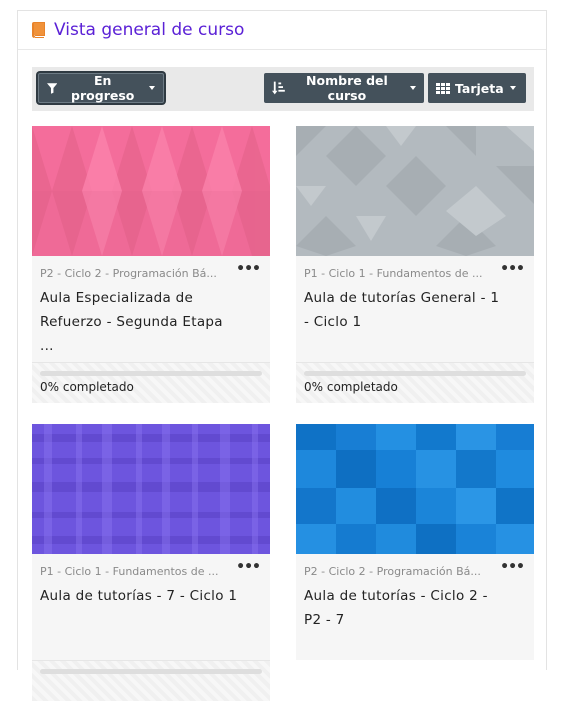 The width and height of the screenshot is (563, 701). I want to click on course-name-link: Aula de tutorías - Ciclo 2 - P2 - 7, so click(404, 608).